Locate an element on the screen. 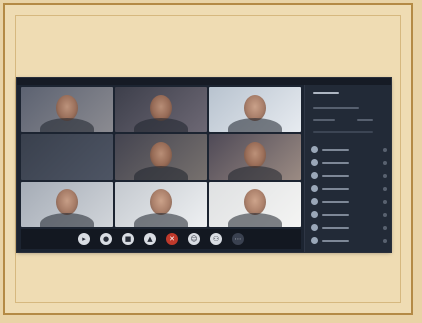 This screenshot has height=323, width=422. video-icon: ■ is located at coordinates (128, 238).